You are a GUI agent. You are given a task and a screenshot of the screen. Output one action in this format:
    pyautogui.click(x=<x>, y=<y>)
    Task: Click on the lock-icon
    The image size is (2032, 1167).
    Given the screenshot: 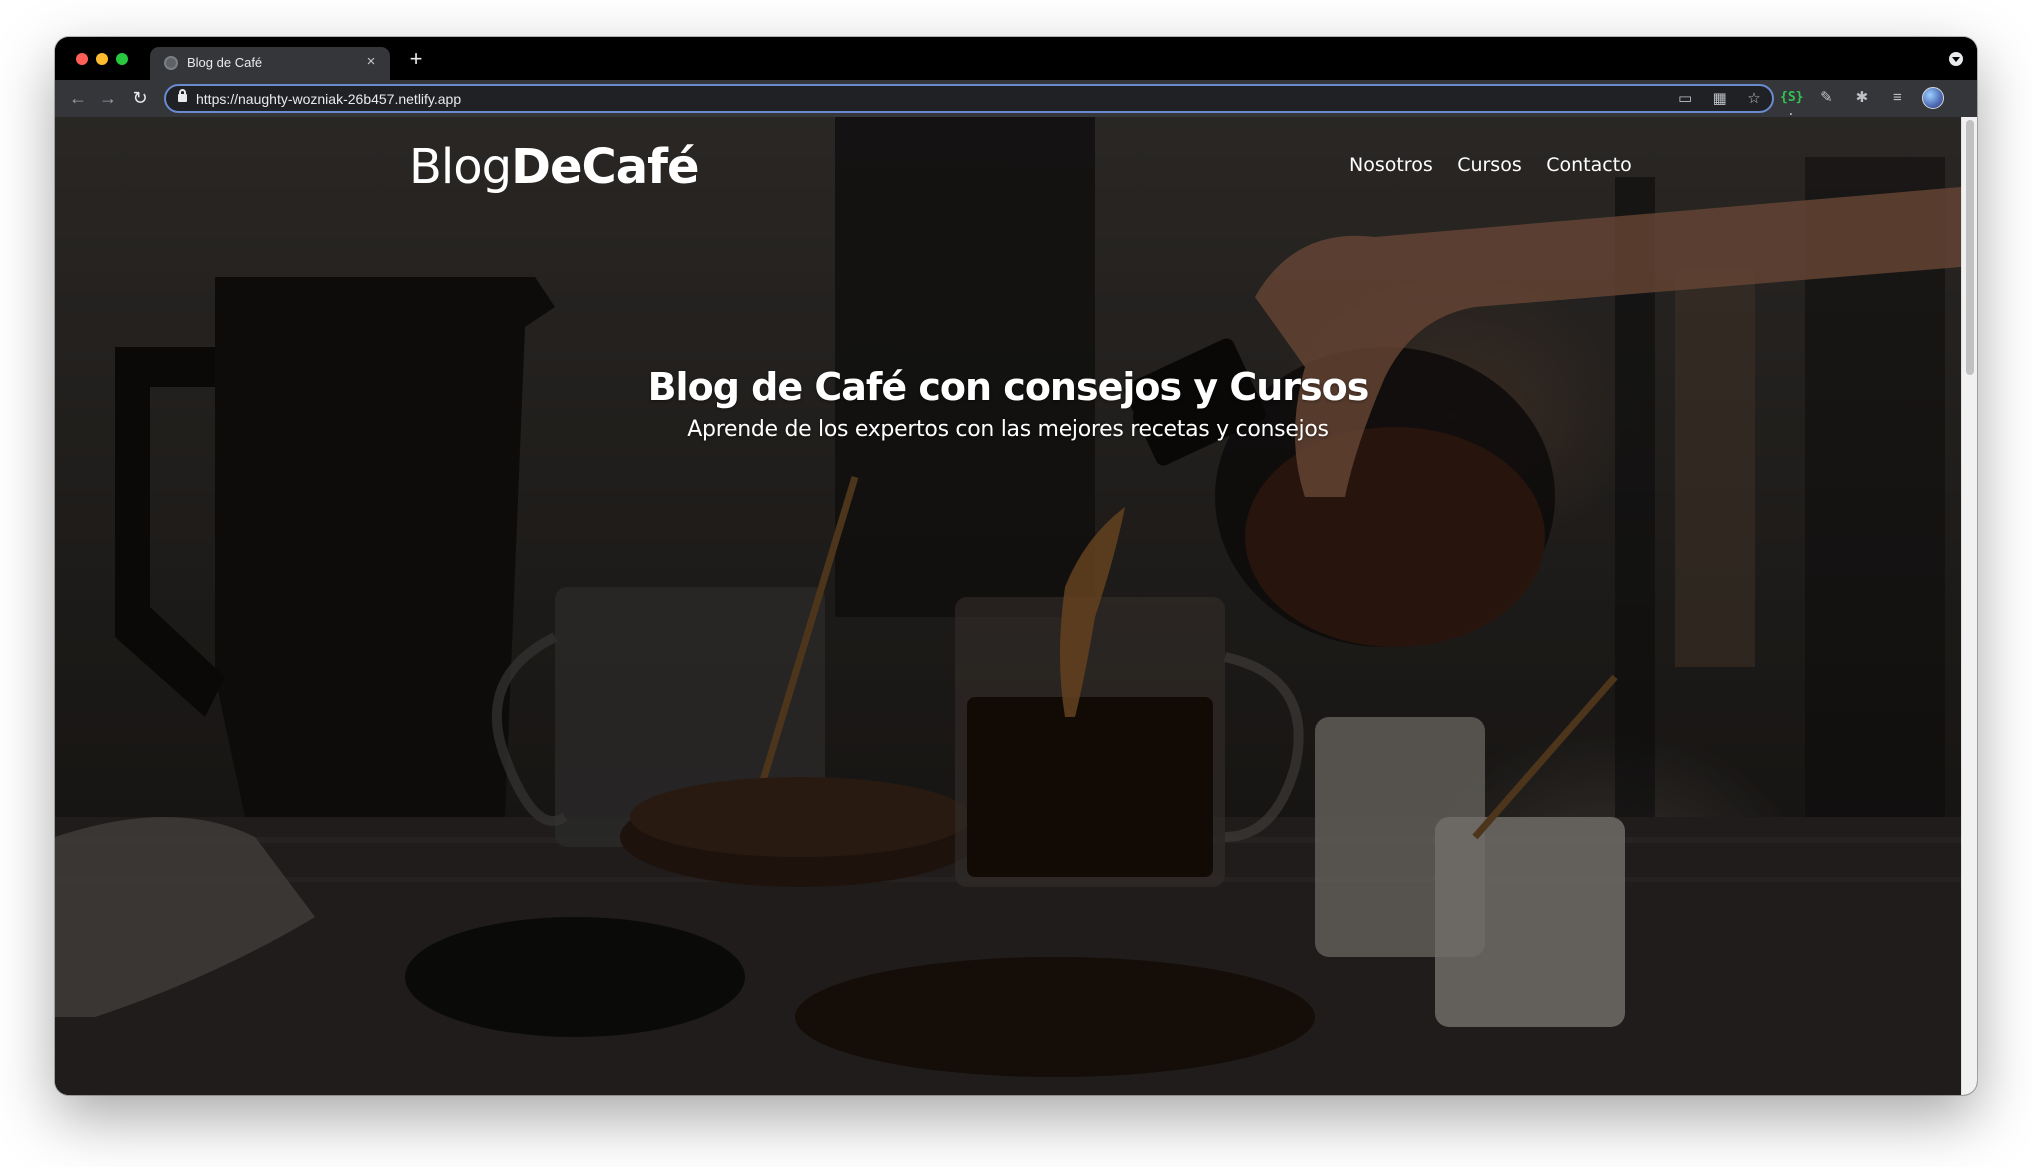 What is the action you would take?
    pyautogui.click(x=182, y=95)
    